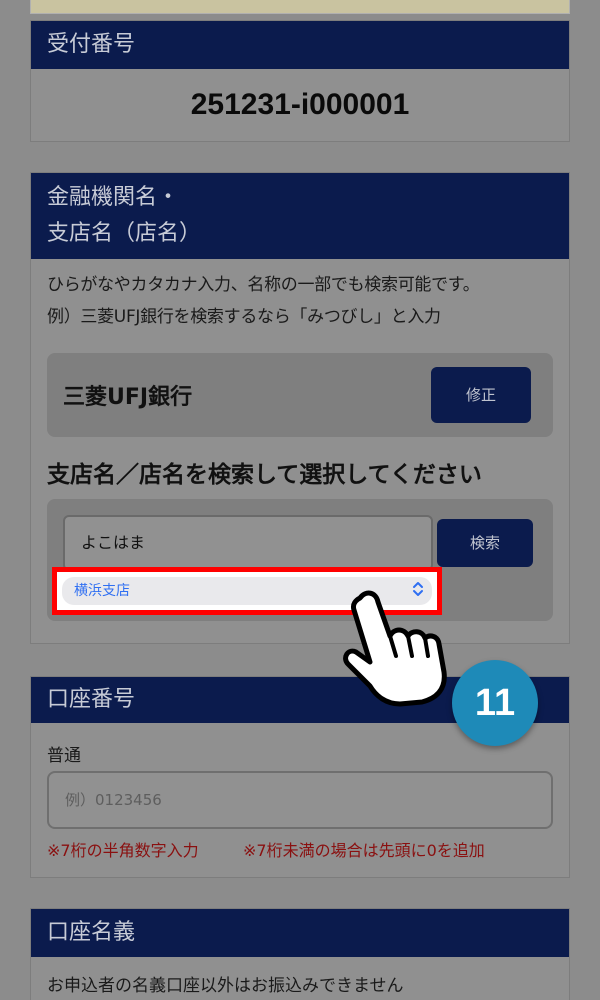  What do you see at coordinates (300, 933) in the screenshot?
I see `holder-heading: 口座名義` at bounding box center [300, 933].